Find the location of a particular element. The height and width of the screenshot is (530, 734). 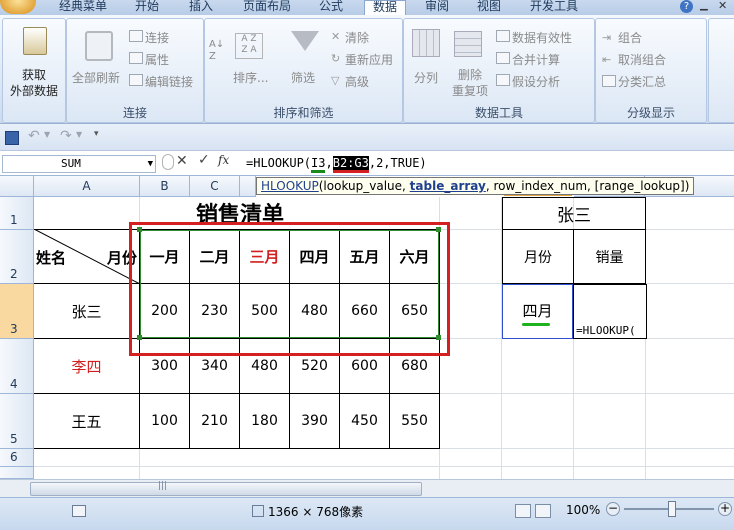

subtotal-button: 分类汇总 is located at coordinates (642, 81).